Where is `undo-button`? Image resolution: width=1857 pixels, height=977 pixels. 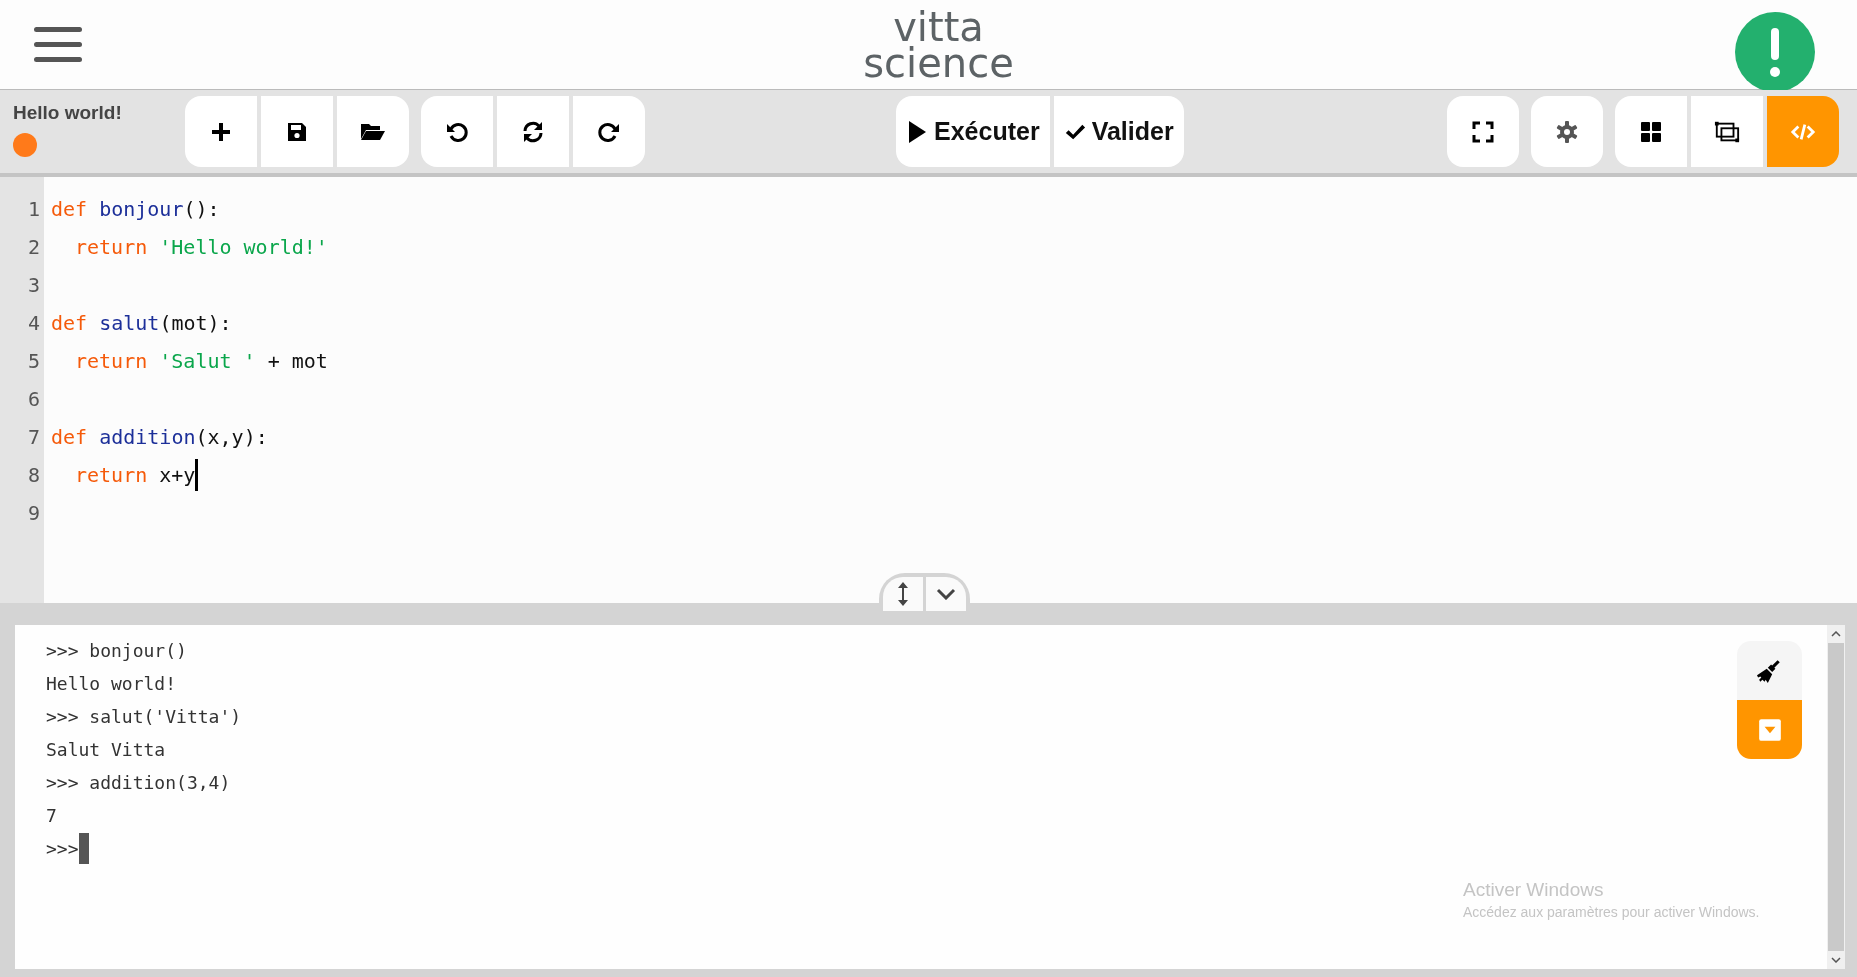 undo-button is located at coordinates (457, 131).